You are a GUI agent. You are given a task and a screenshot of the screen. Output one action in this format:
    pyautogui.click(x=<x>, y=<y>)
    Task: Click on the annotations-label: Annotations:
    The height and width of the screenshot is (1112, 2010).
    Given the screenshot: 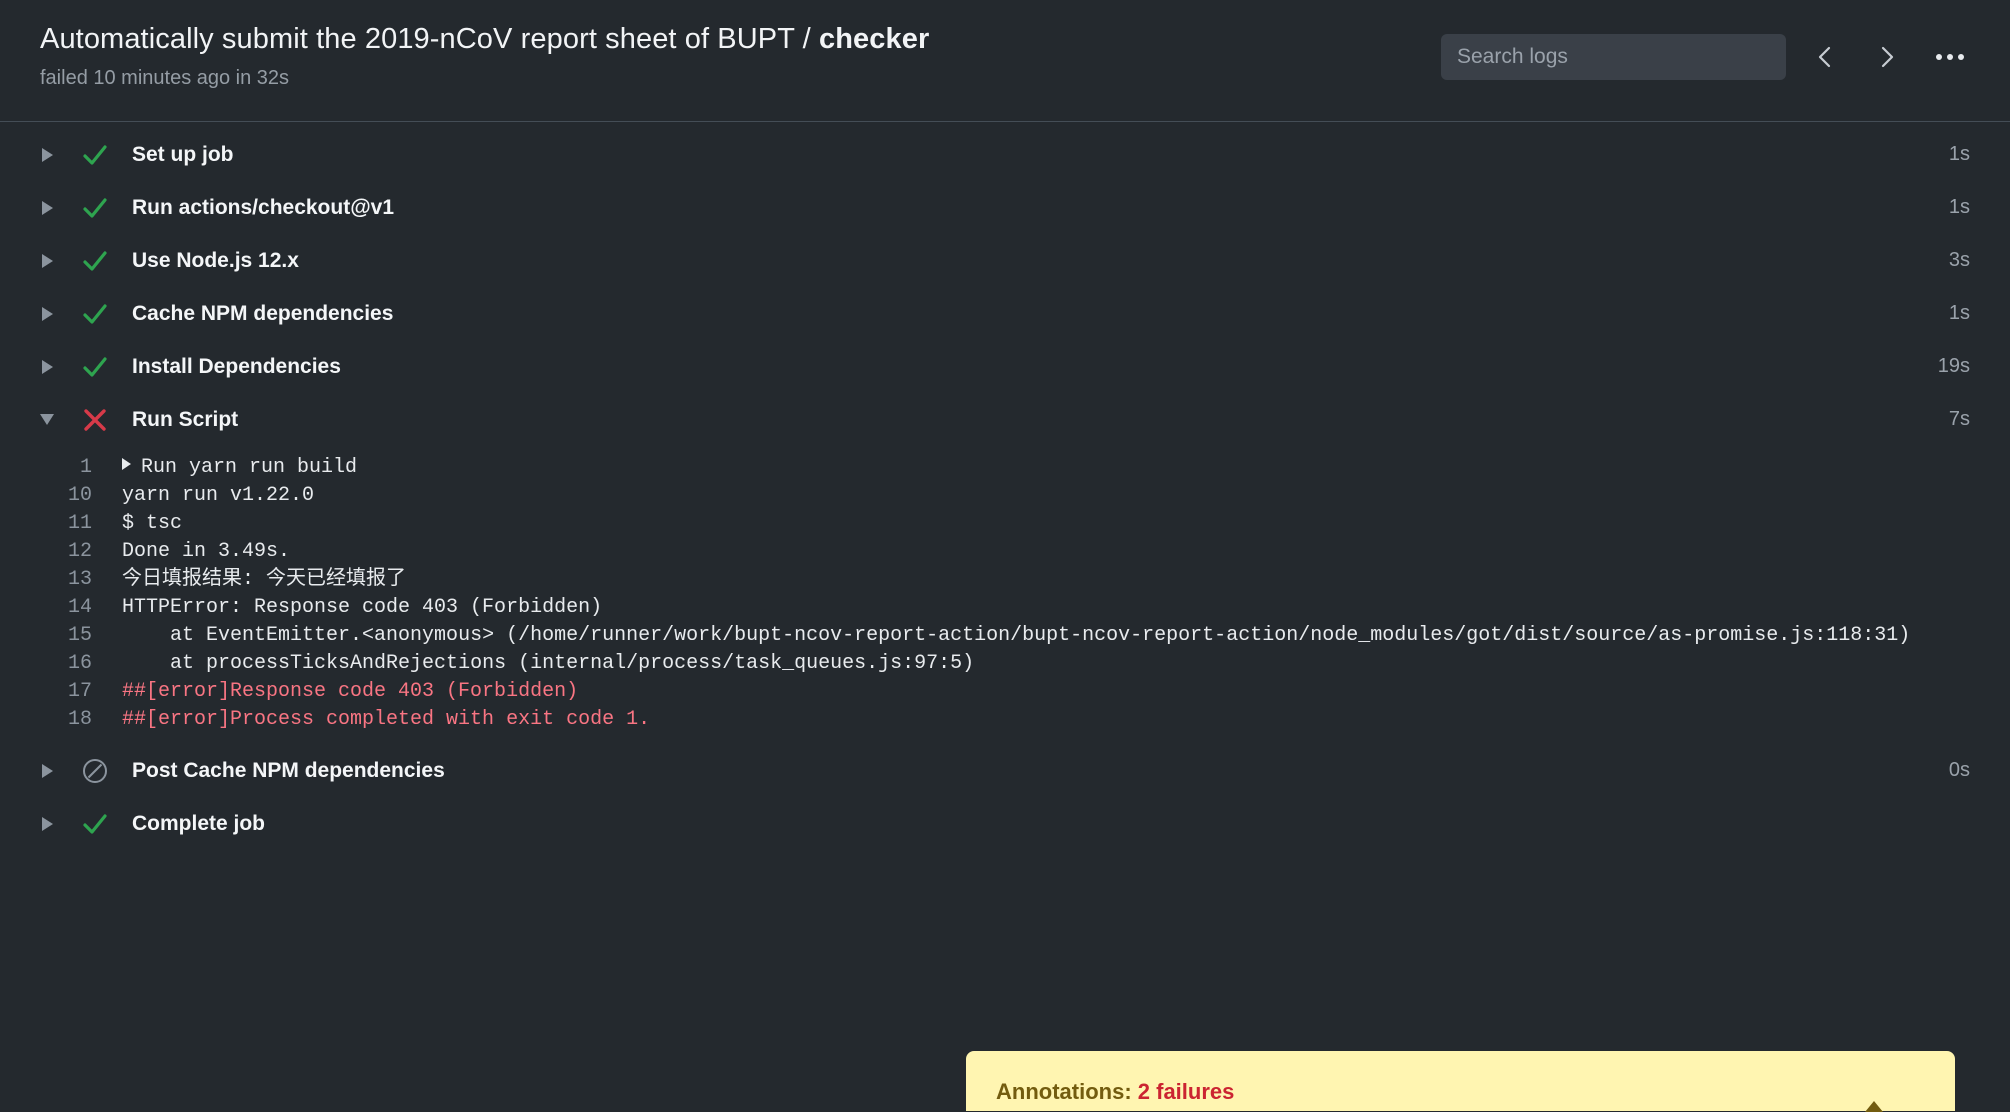 What is the action you would take?
    pyautogui.click(x=1067, y=1091)
    